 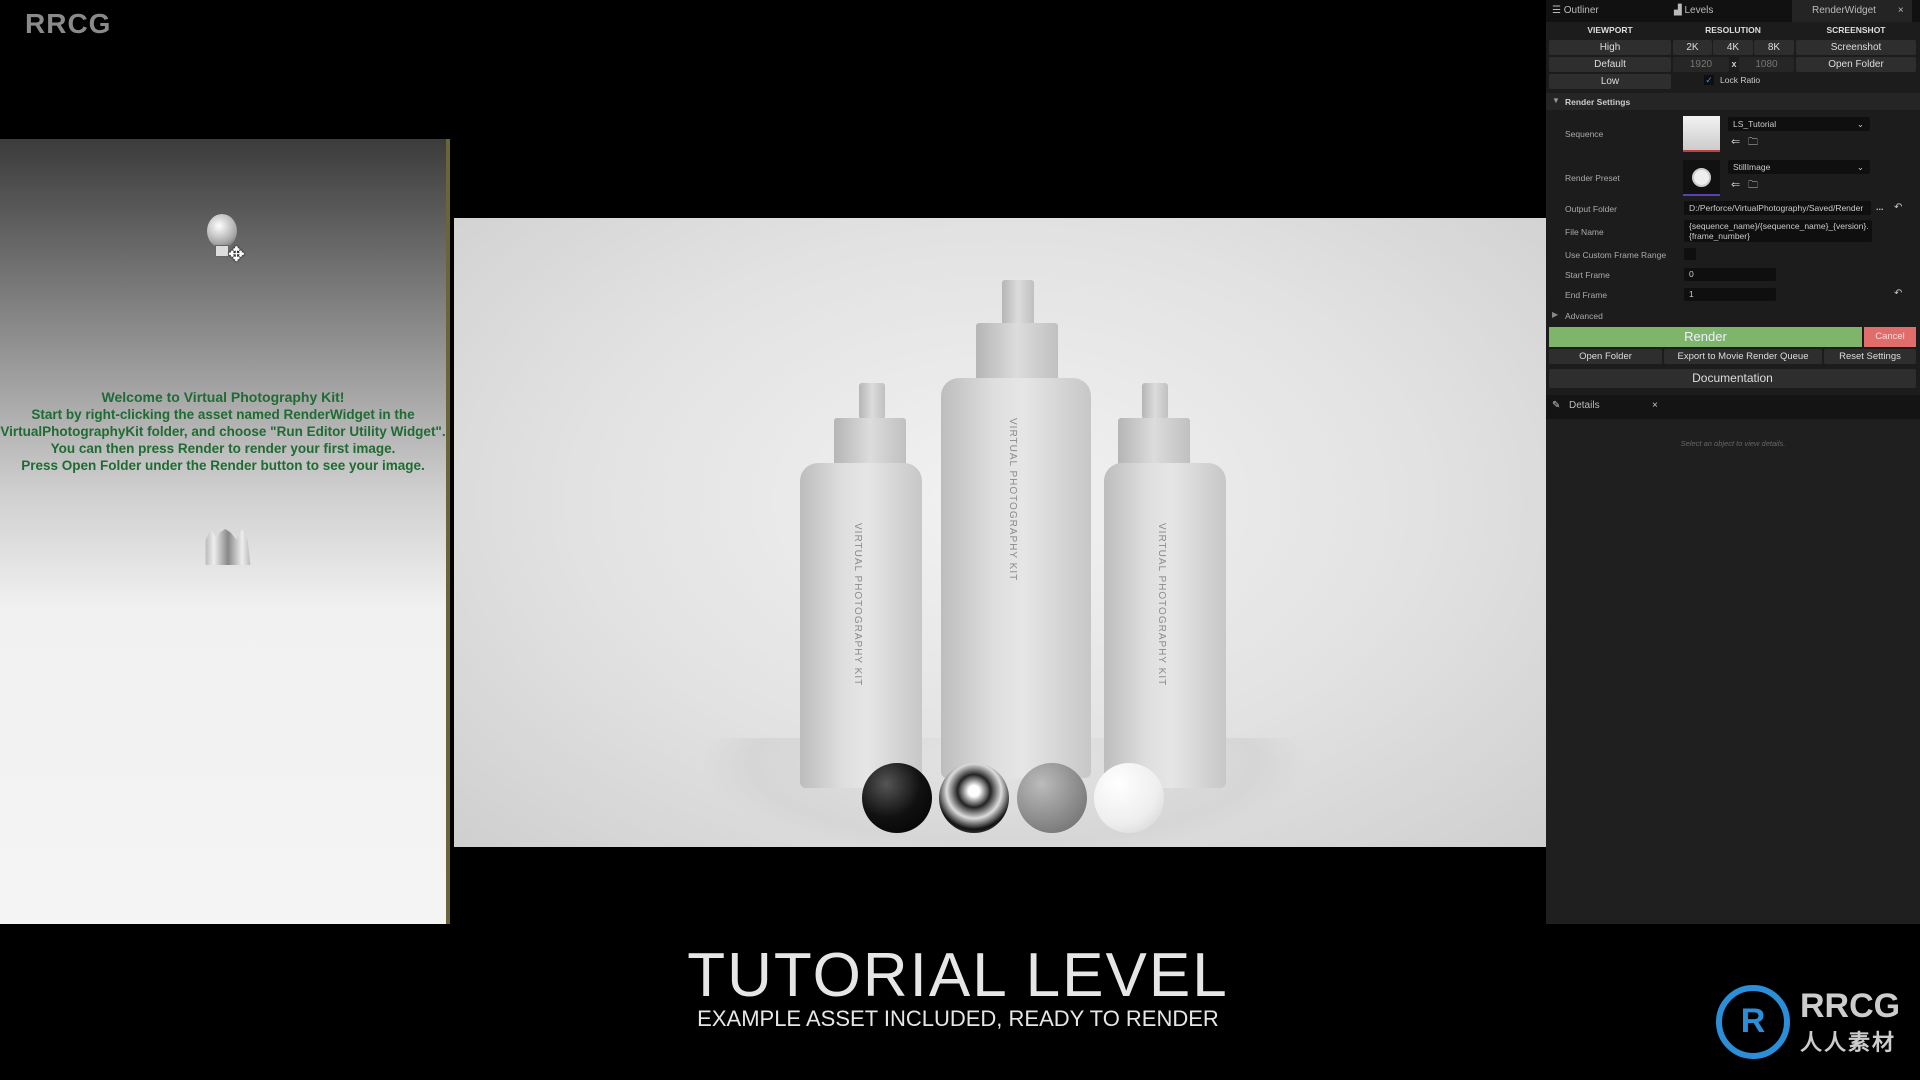 I want to click on preset-icon, so click(x=1701, y=177).